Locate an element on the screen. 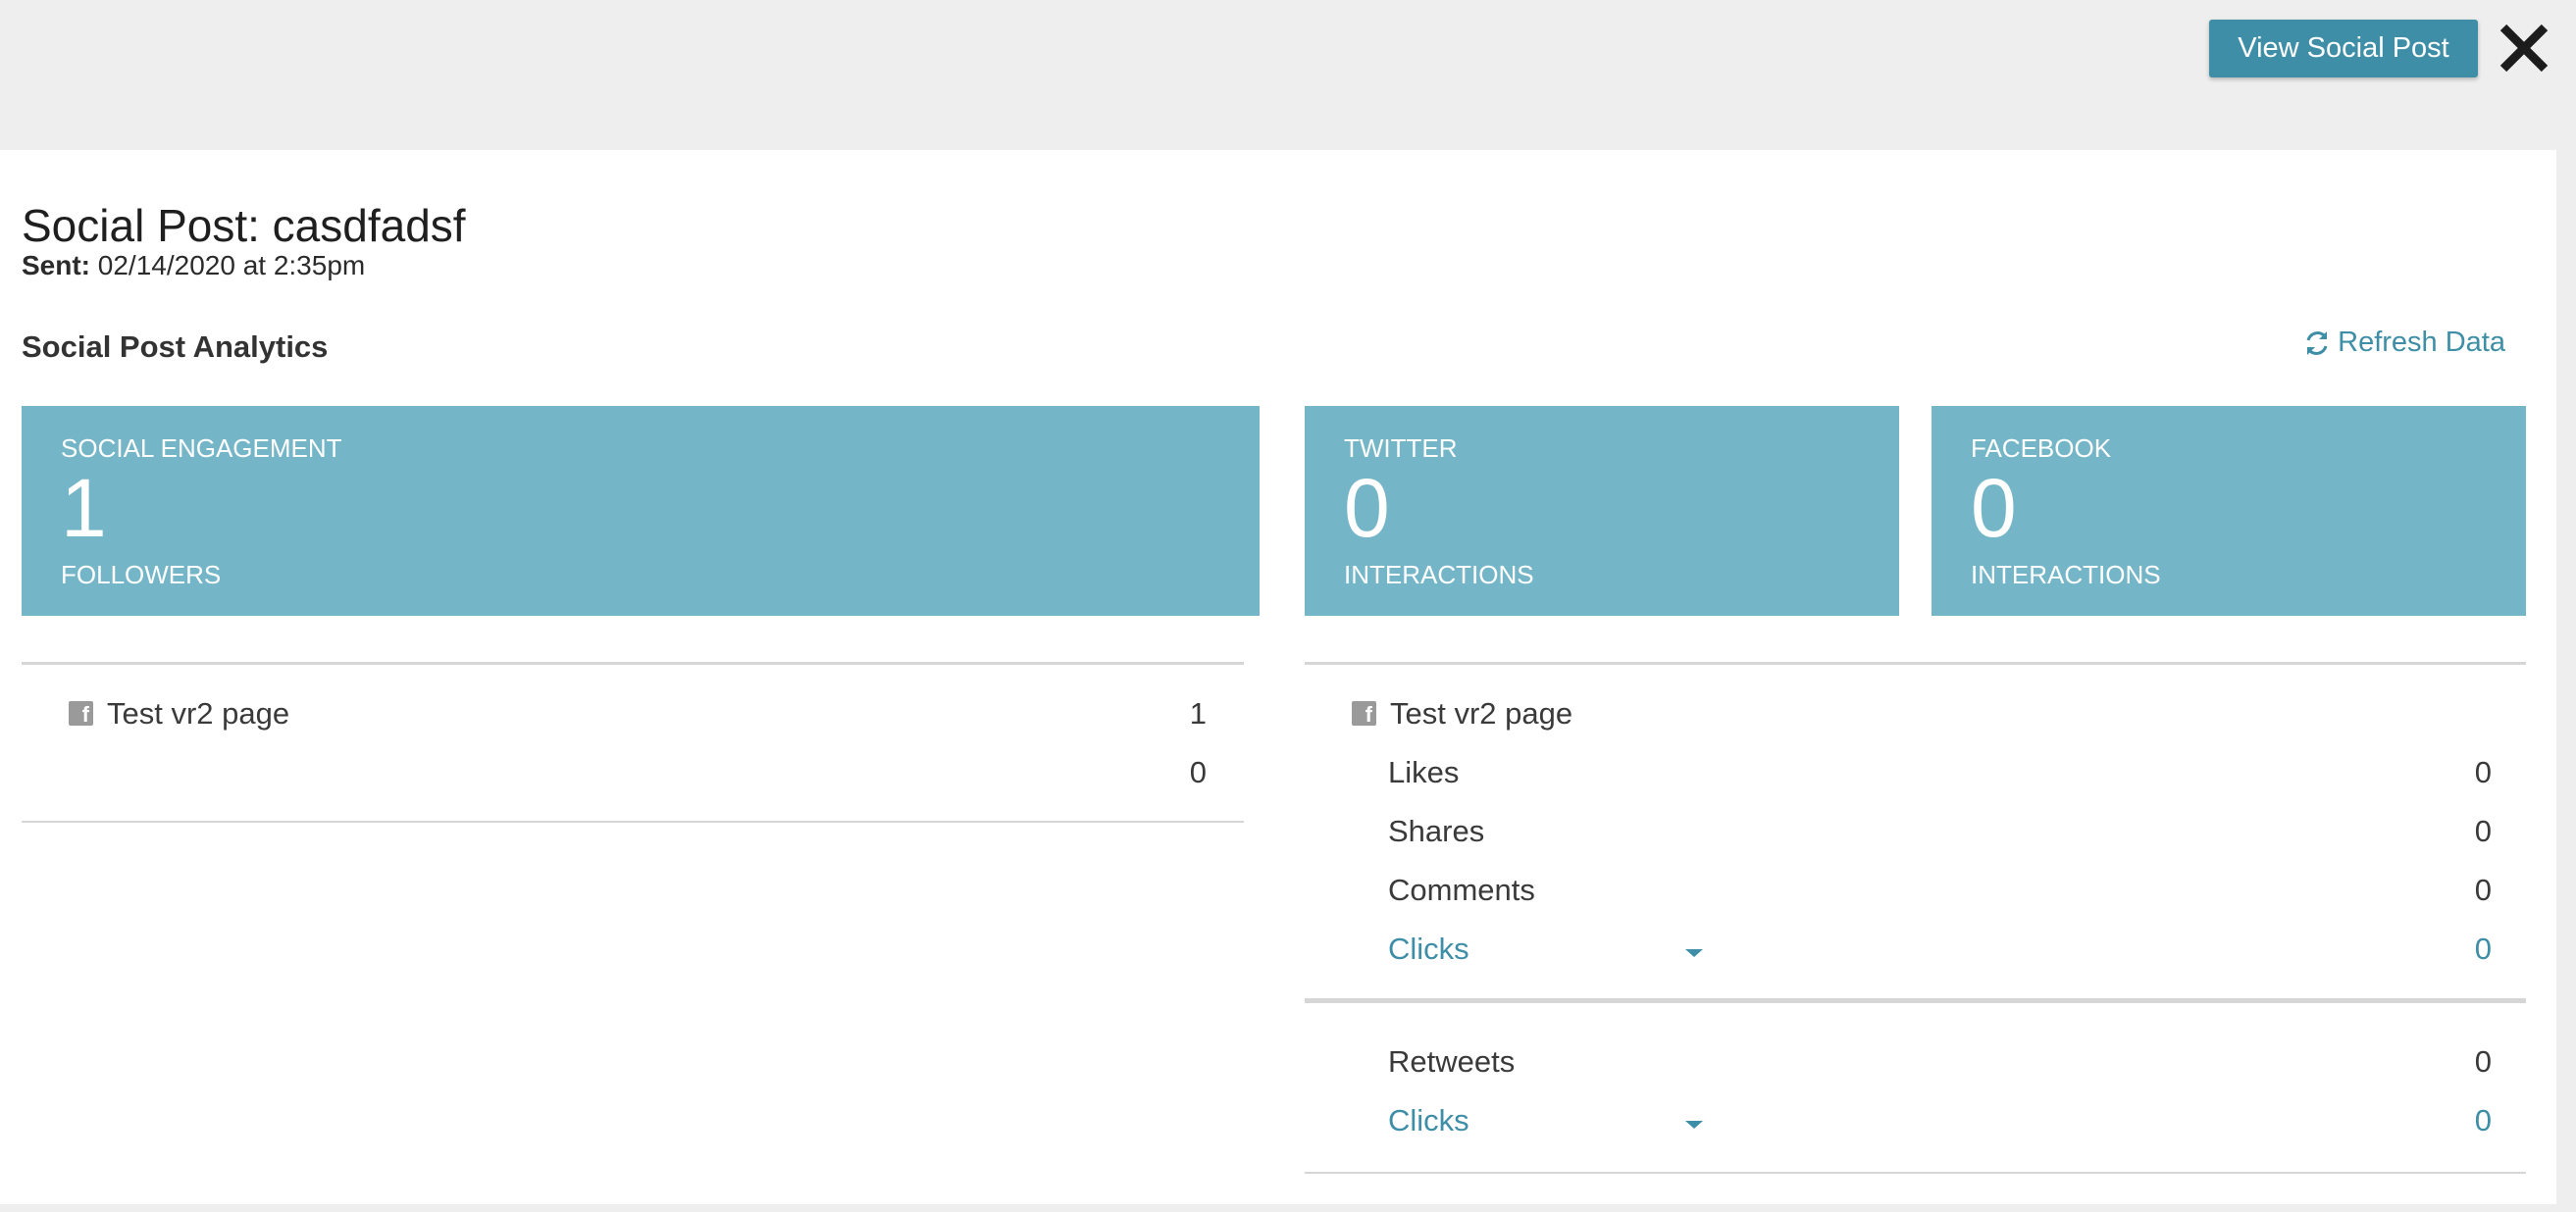 The image size is (2576, 1212). sent-label: Sent: is located at coordinates (56, 265).